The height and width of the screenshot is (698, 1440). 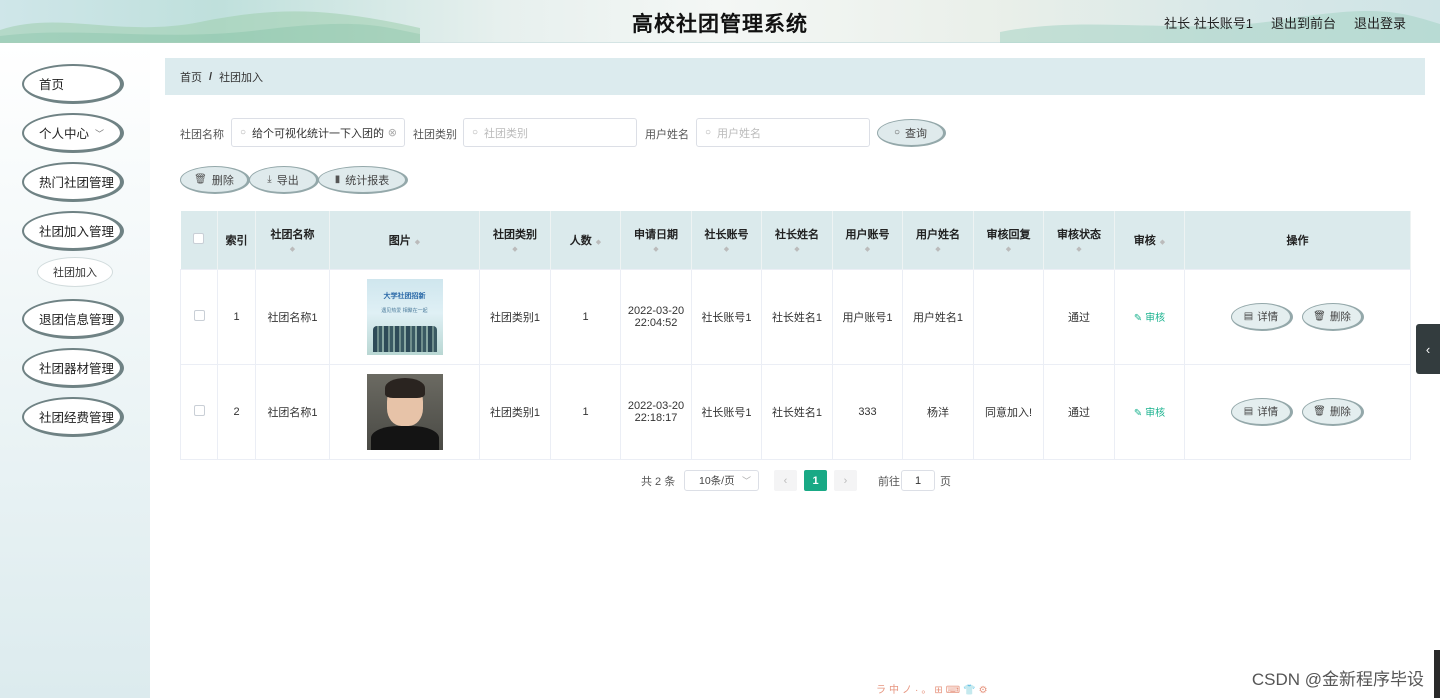 What do you see at coordinates (77, 418) in the screenshot?
I see `sidebar-item-label: 社团经费管理` at bounding box center [77, 418].